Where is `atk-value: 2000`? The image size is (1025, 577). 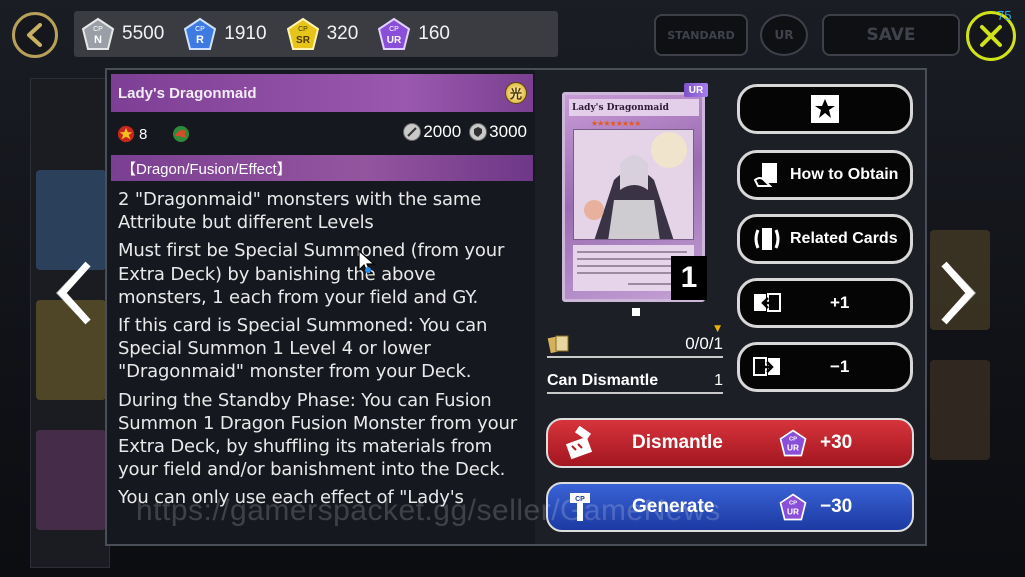 atk-value: 2000 is located at coordinates (442, 131).